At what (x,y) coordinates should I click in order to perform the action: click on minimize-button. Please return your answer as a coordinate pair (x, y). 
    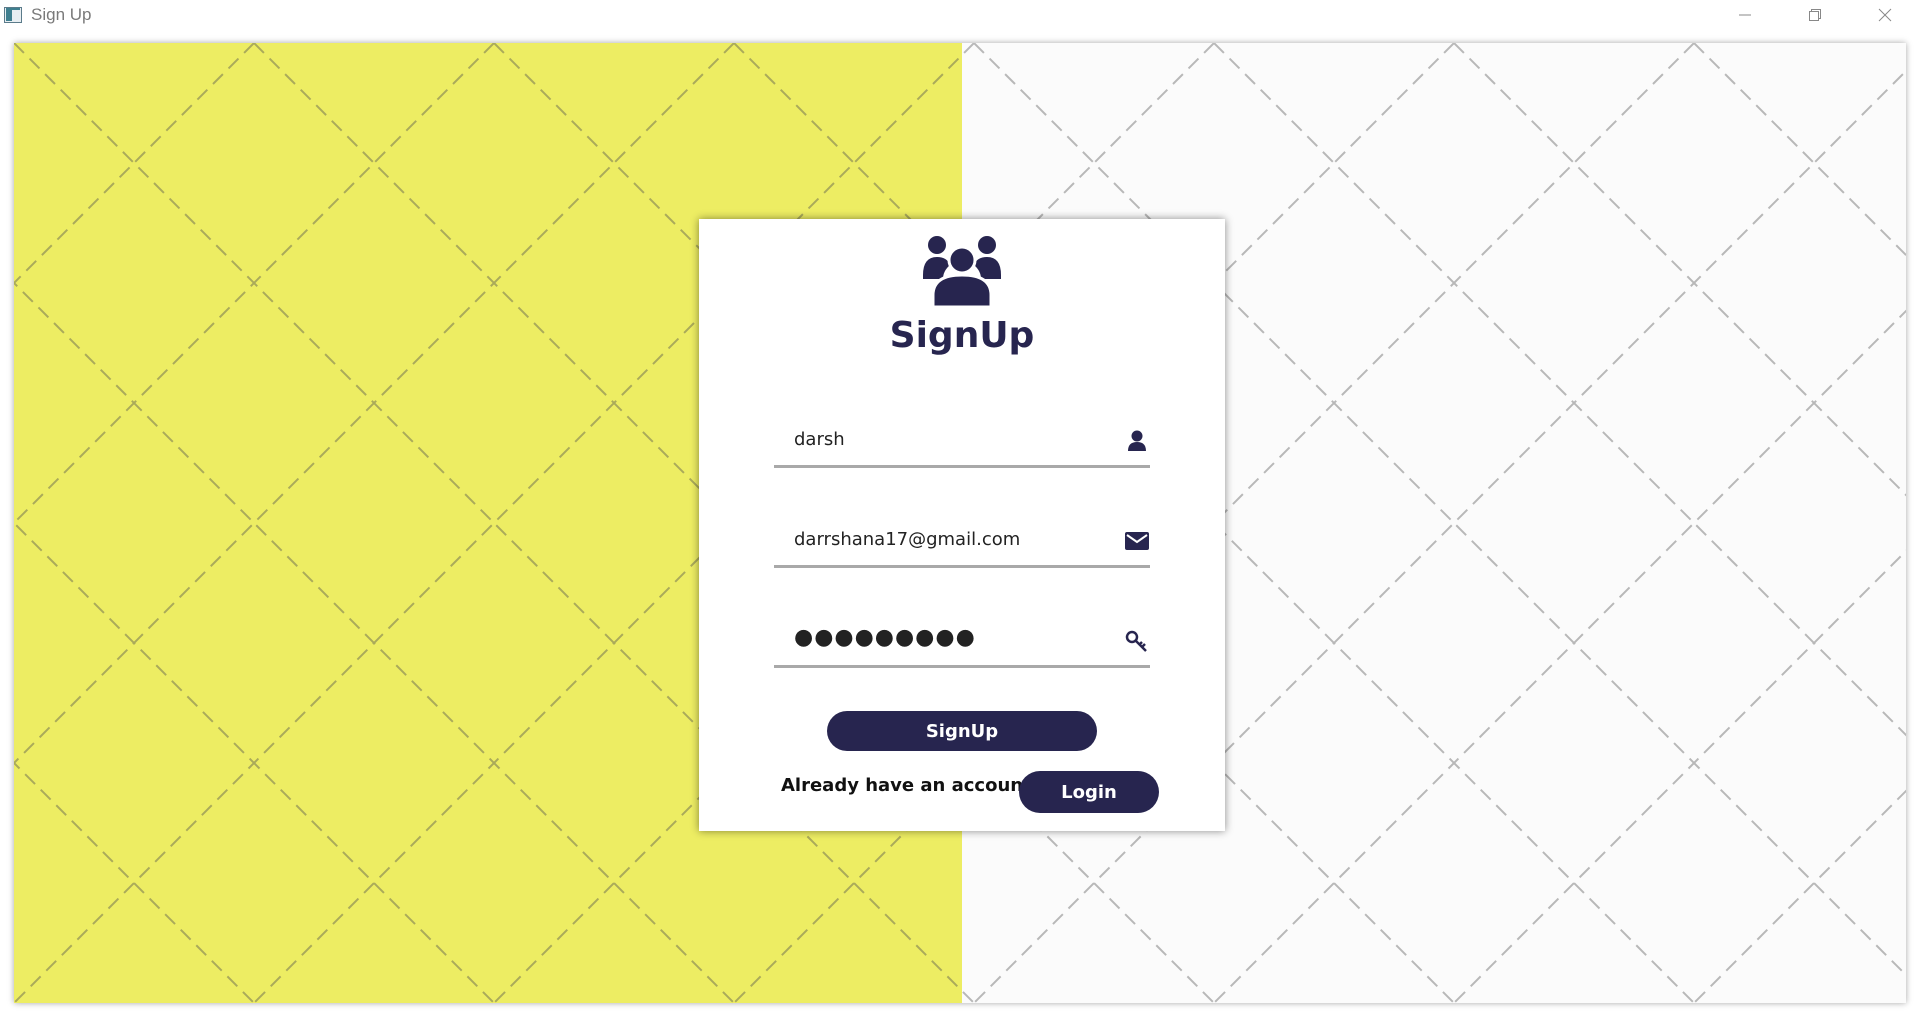
    Looking at the image, I should click on (1745, 15).